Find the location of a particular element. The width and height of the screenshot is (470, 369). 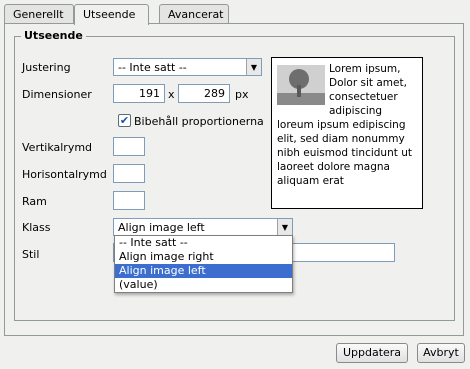

class-option: (value) is located at coordinates (203, 285).